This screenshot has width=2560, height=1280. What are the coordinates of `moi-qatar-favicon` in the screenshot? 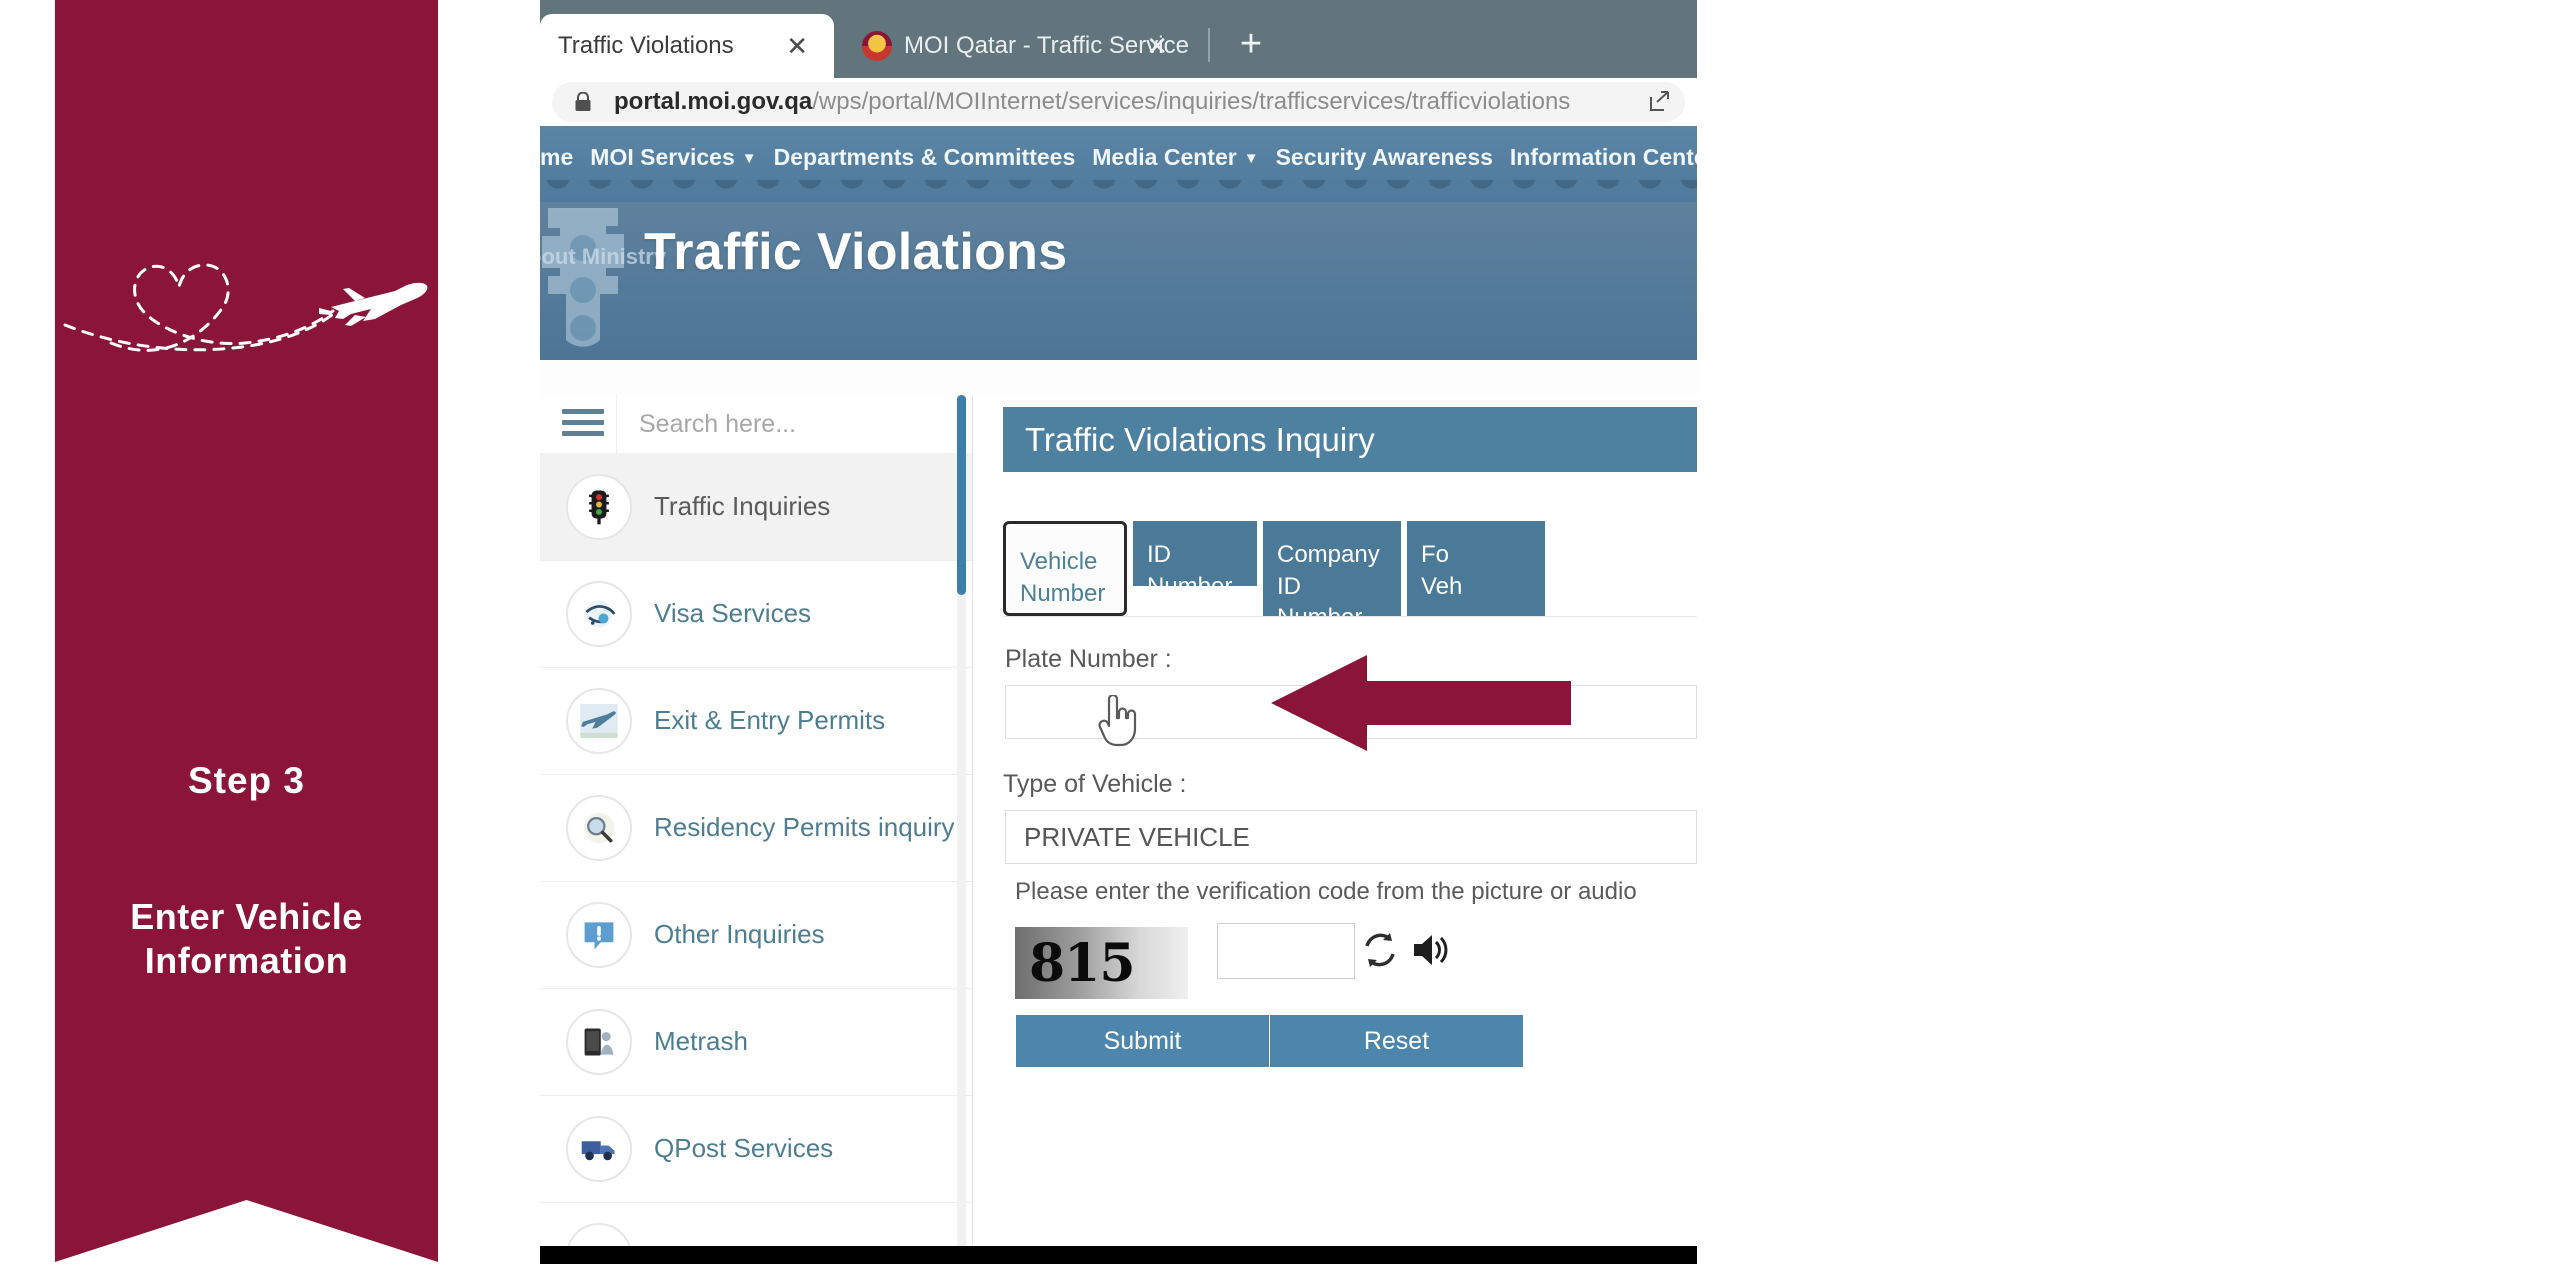 It's located at (877, 46).